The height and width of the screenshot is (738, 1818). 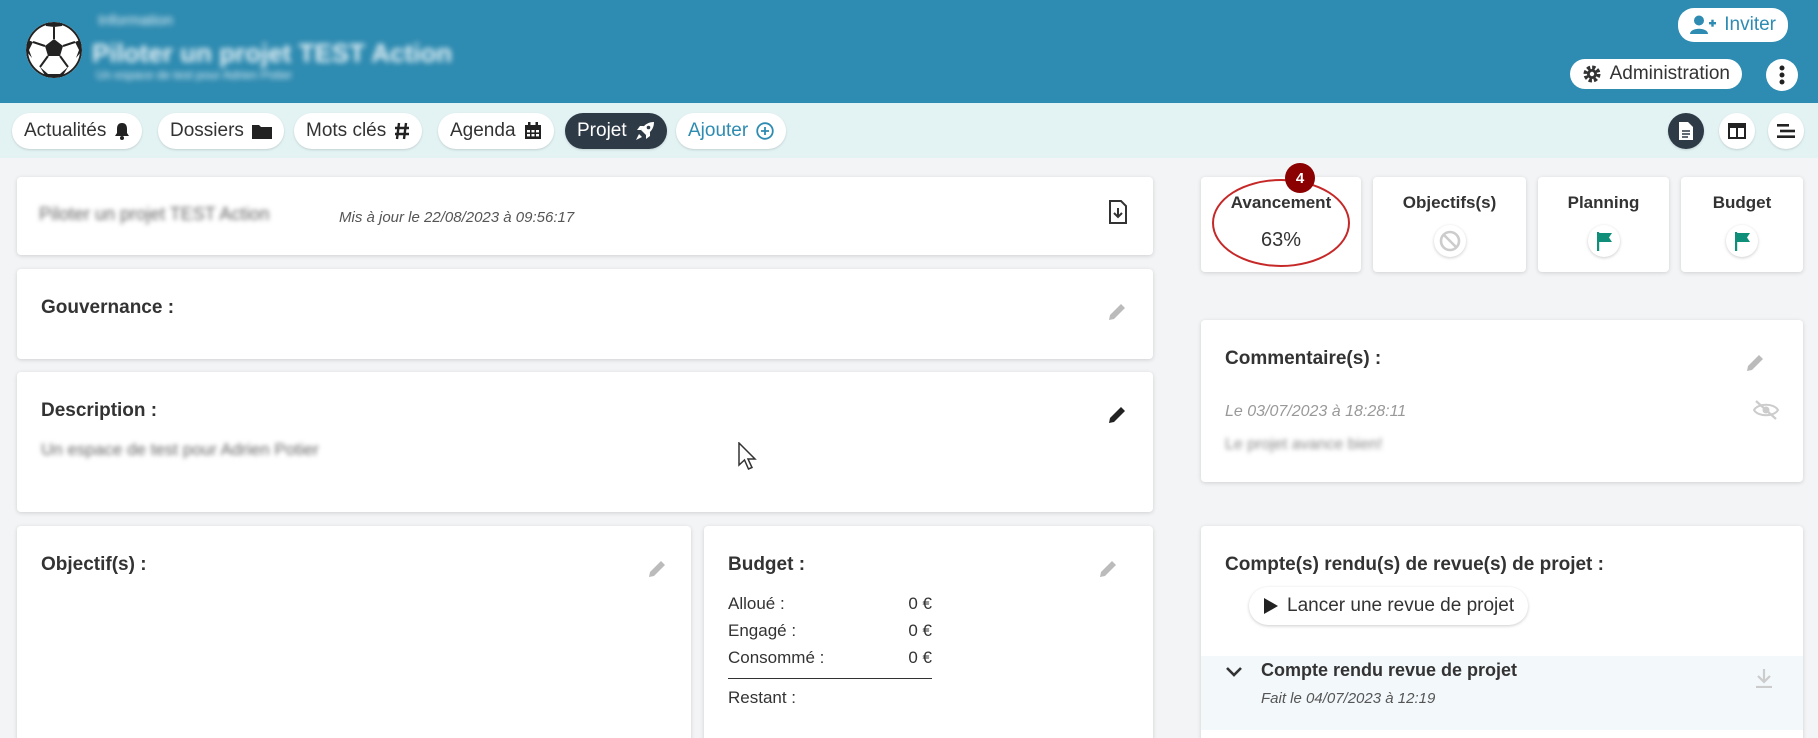 I want to click on more-options-button, so click(x=1782, y=75).